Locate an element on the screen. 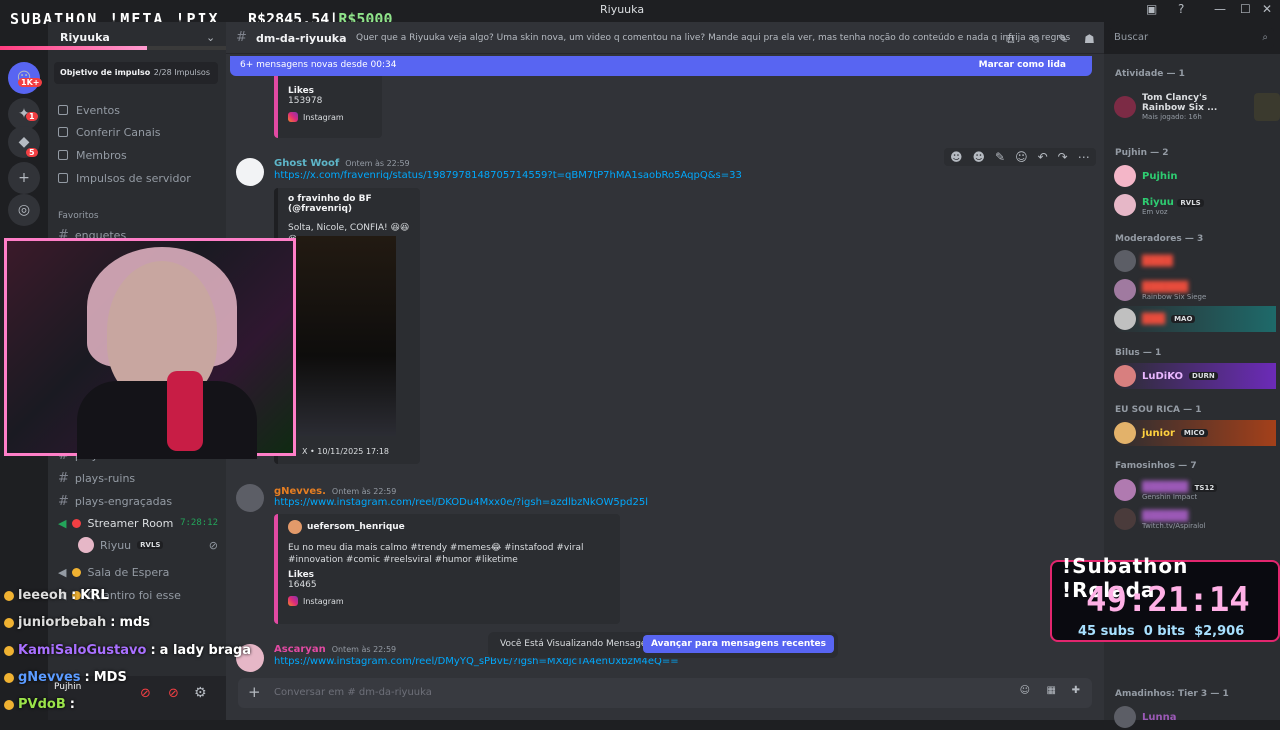  more-icon: ⋯ is located at coordinates (1084, 157).